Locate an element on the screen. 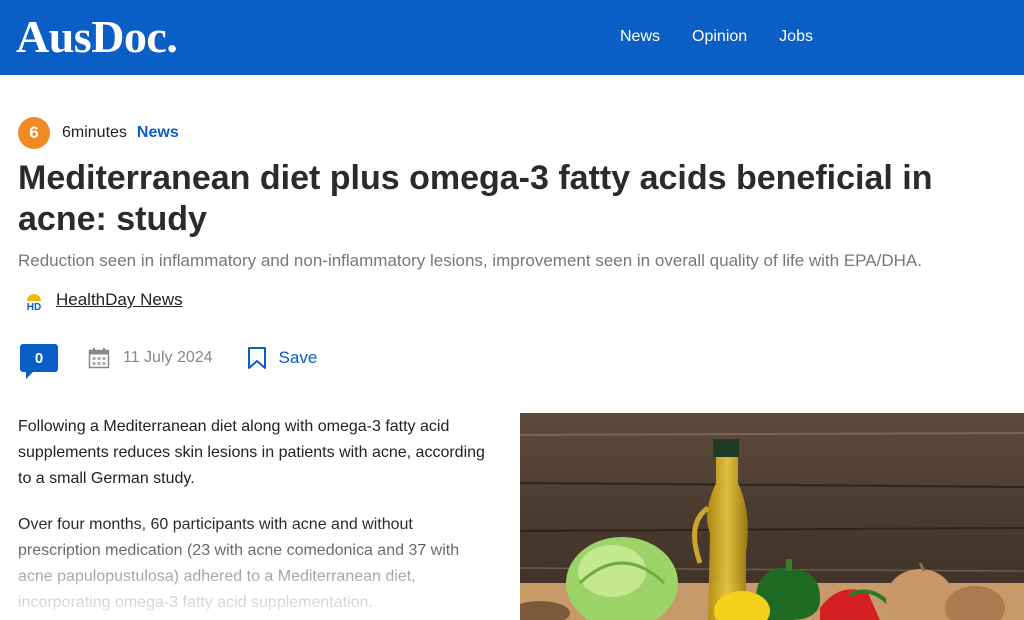 This screenshot has width=1024, height=620. category-link: News is located at coordinates (158, 133).